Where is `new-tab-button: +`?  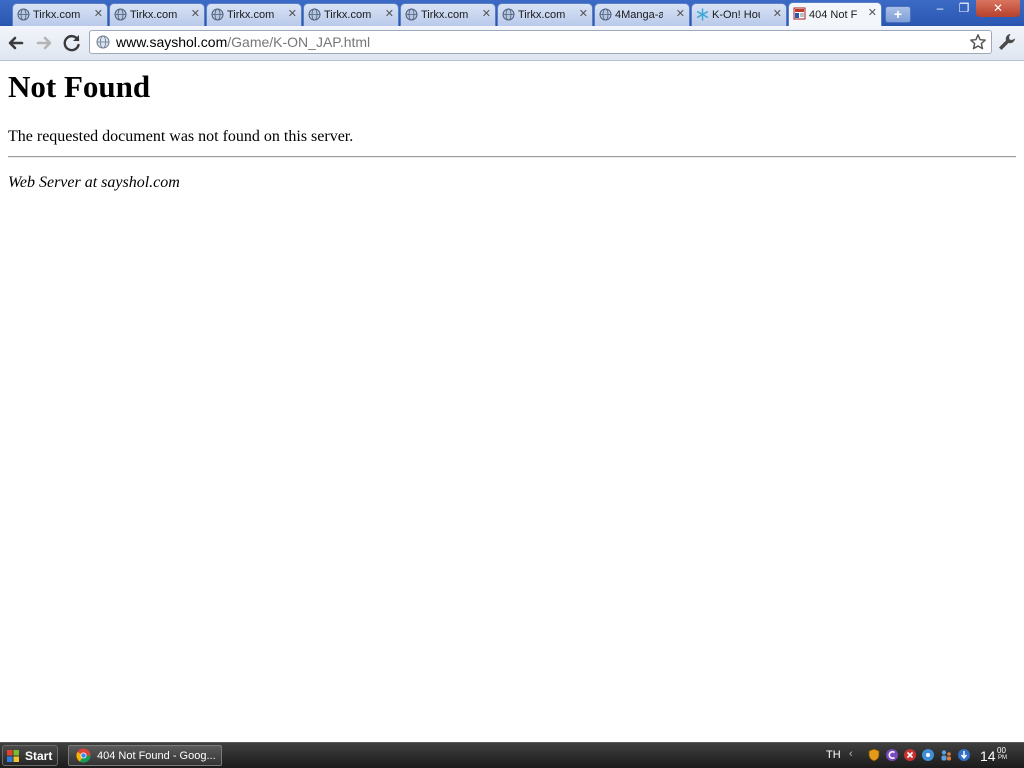 new-tab-button: + is located at coordinates (898, 14).